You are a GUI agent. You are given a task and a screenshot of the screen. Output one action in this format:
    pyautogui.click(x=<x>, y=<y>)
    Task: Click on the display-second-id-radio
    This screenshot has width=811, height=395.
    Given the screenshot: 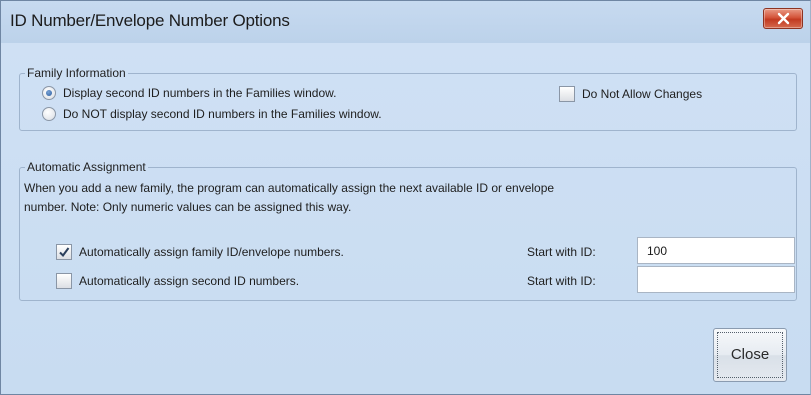 What is the action you would take?
    pyautogui.click(x=49, y=93)
    